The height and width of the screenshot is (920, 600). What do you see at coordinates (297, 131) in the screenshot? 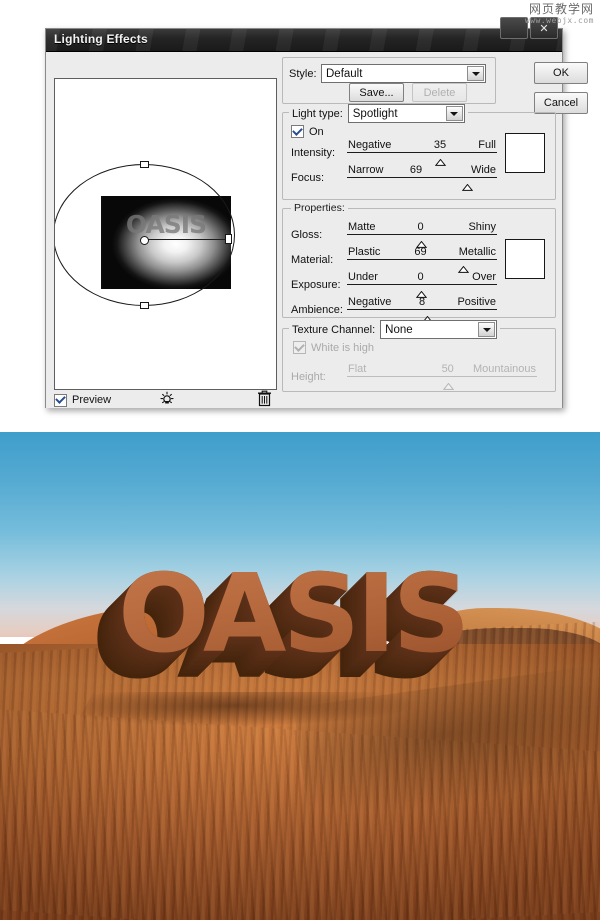
I see `light-on-checkbox` at bounding box center [297, 131].